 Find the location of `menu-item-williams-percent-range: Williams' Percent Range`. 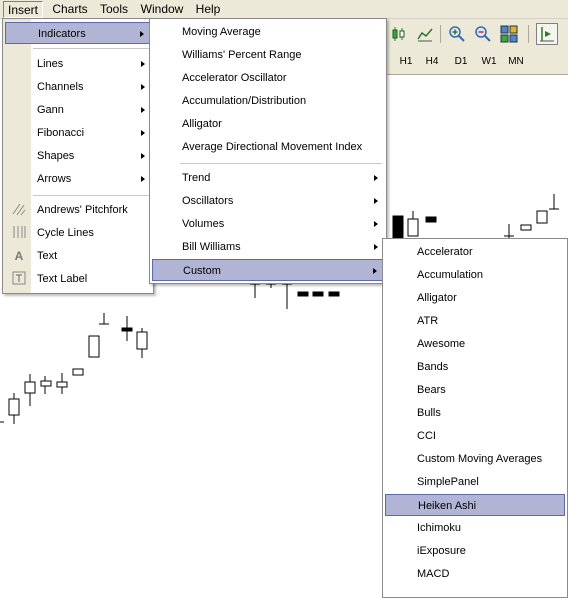

menu-item-williams-percent-range: Williams' Percent Range is located at coordinates (268, 55).